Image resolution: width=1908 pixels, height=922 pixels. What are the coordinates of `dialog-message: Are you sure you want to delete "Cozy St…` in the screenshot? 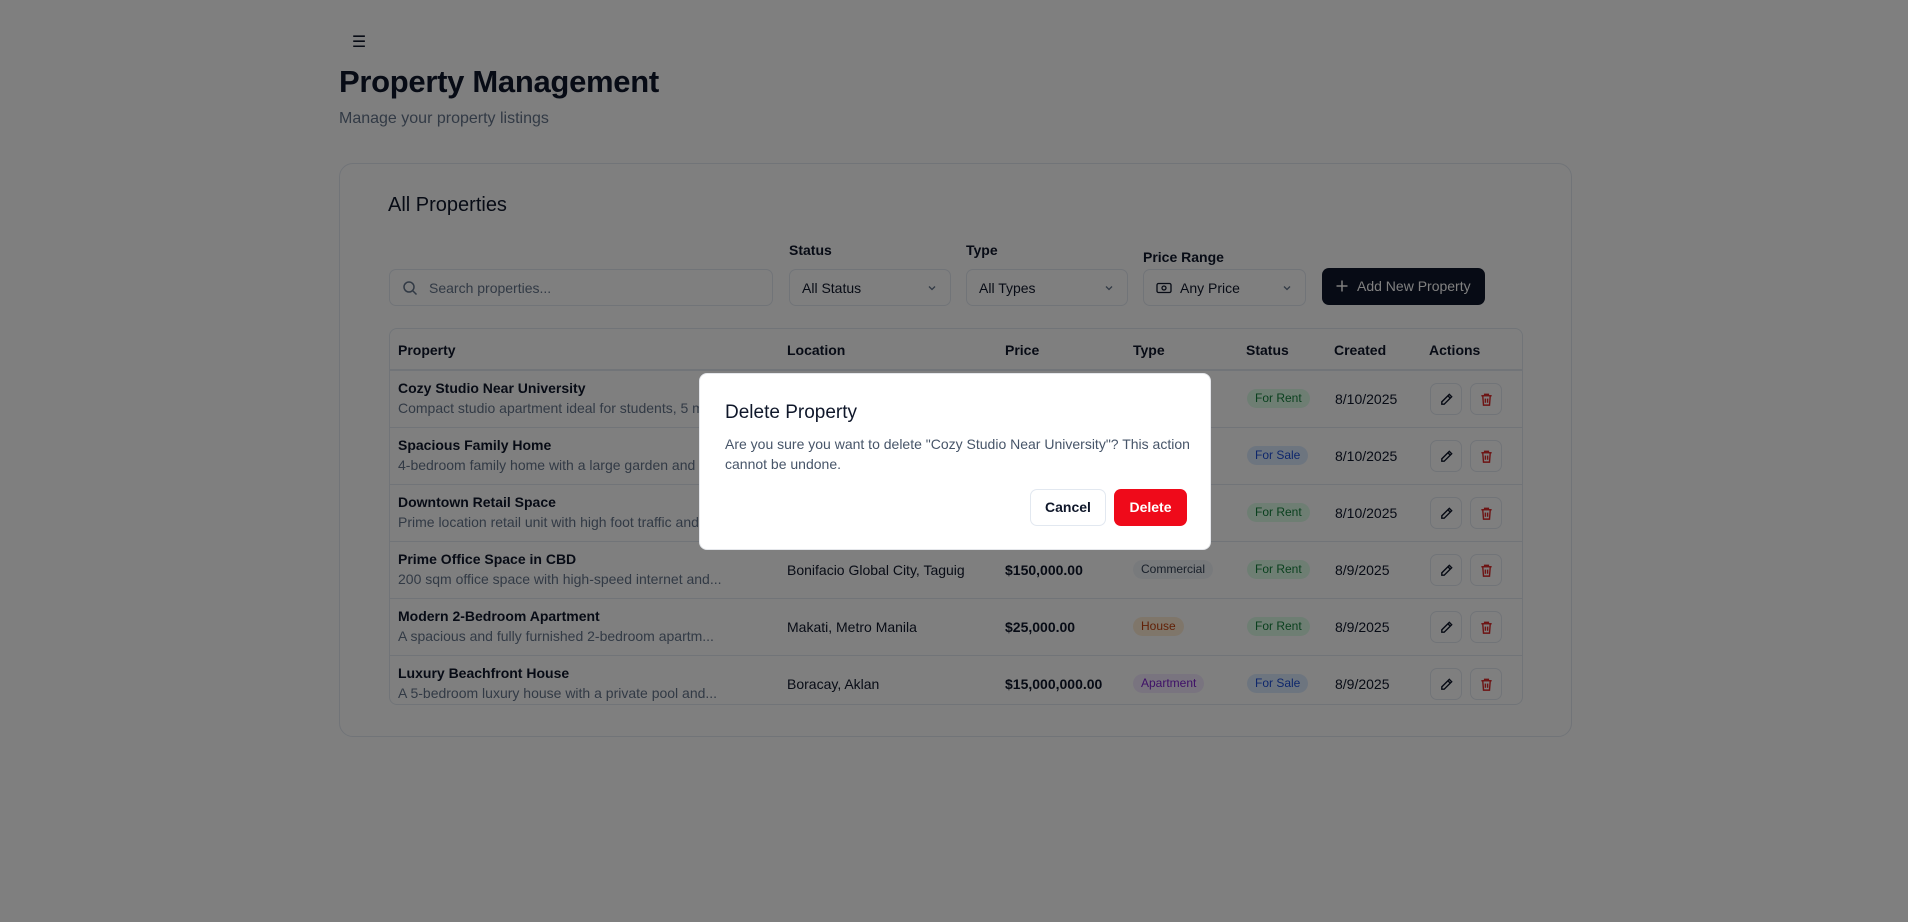 It's located at (957, 454).